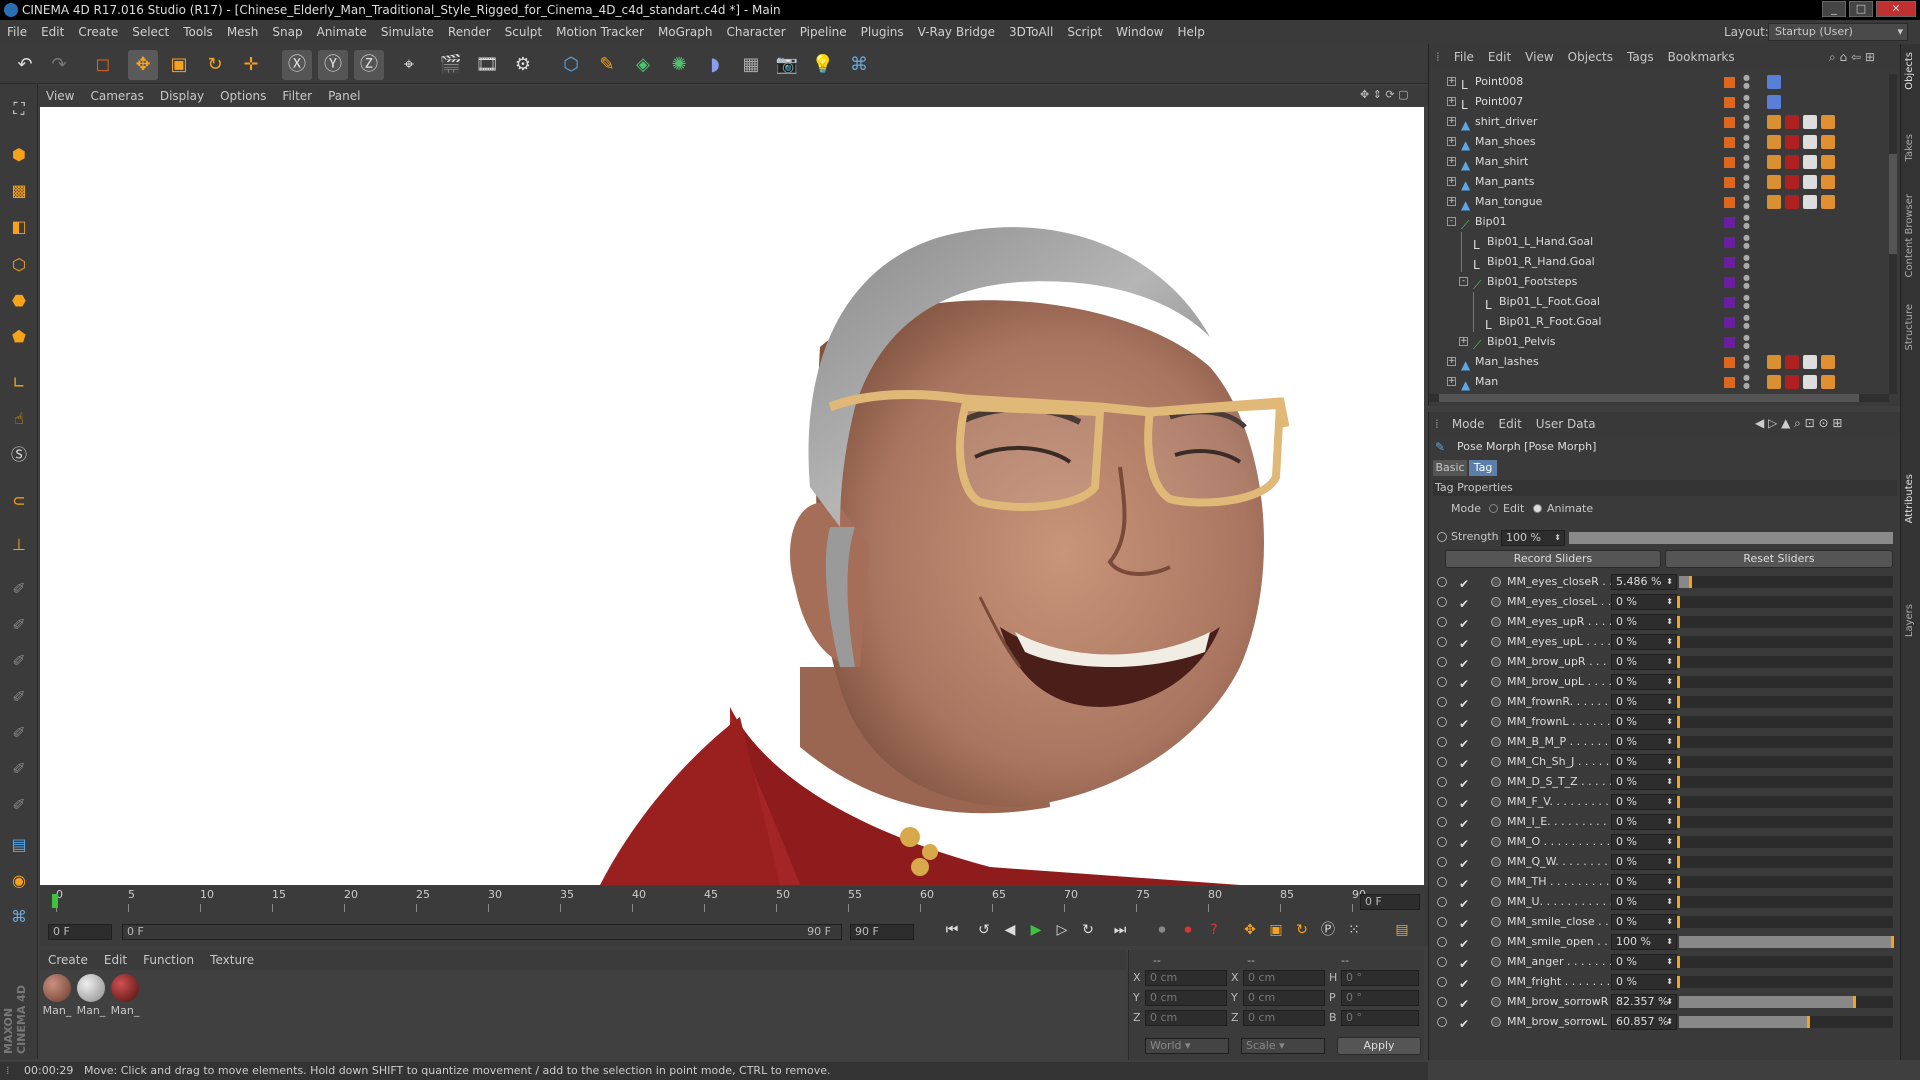 This screenshot has height=1080, width=1920. What do you see at coordinates (1450, 468) in the screenshot?
I see `tab-basic: Basic` at bounding box center [1450, 468].